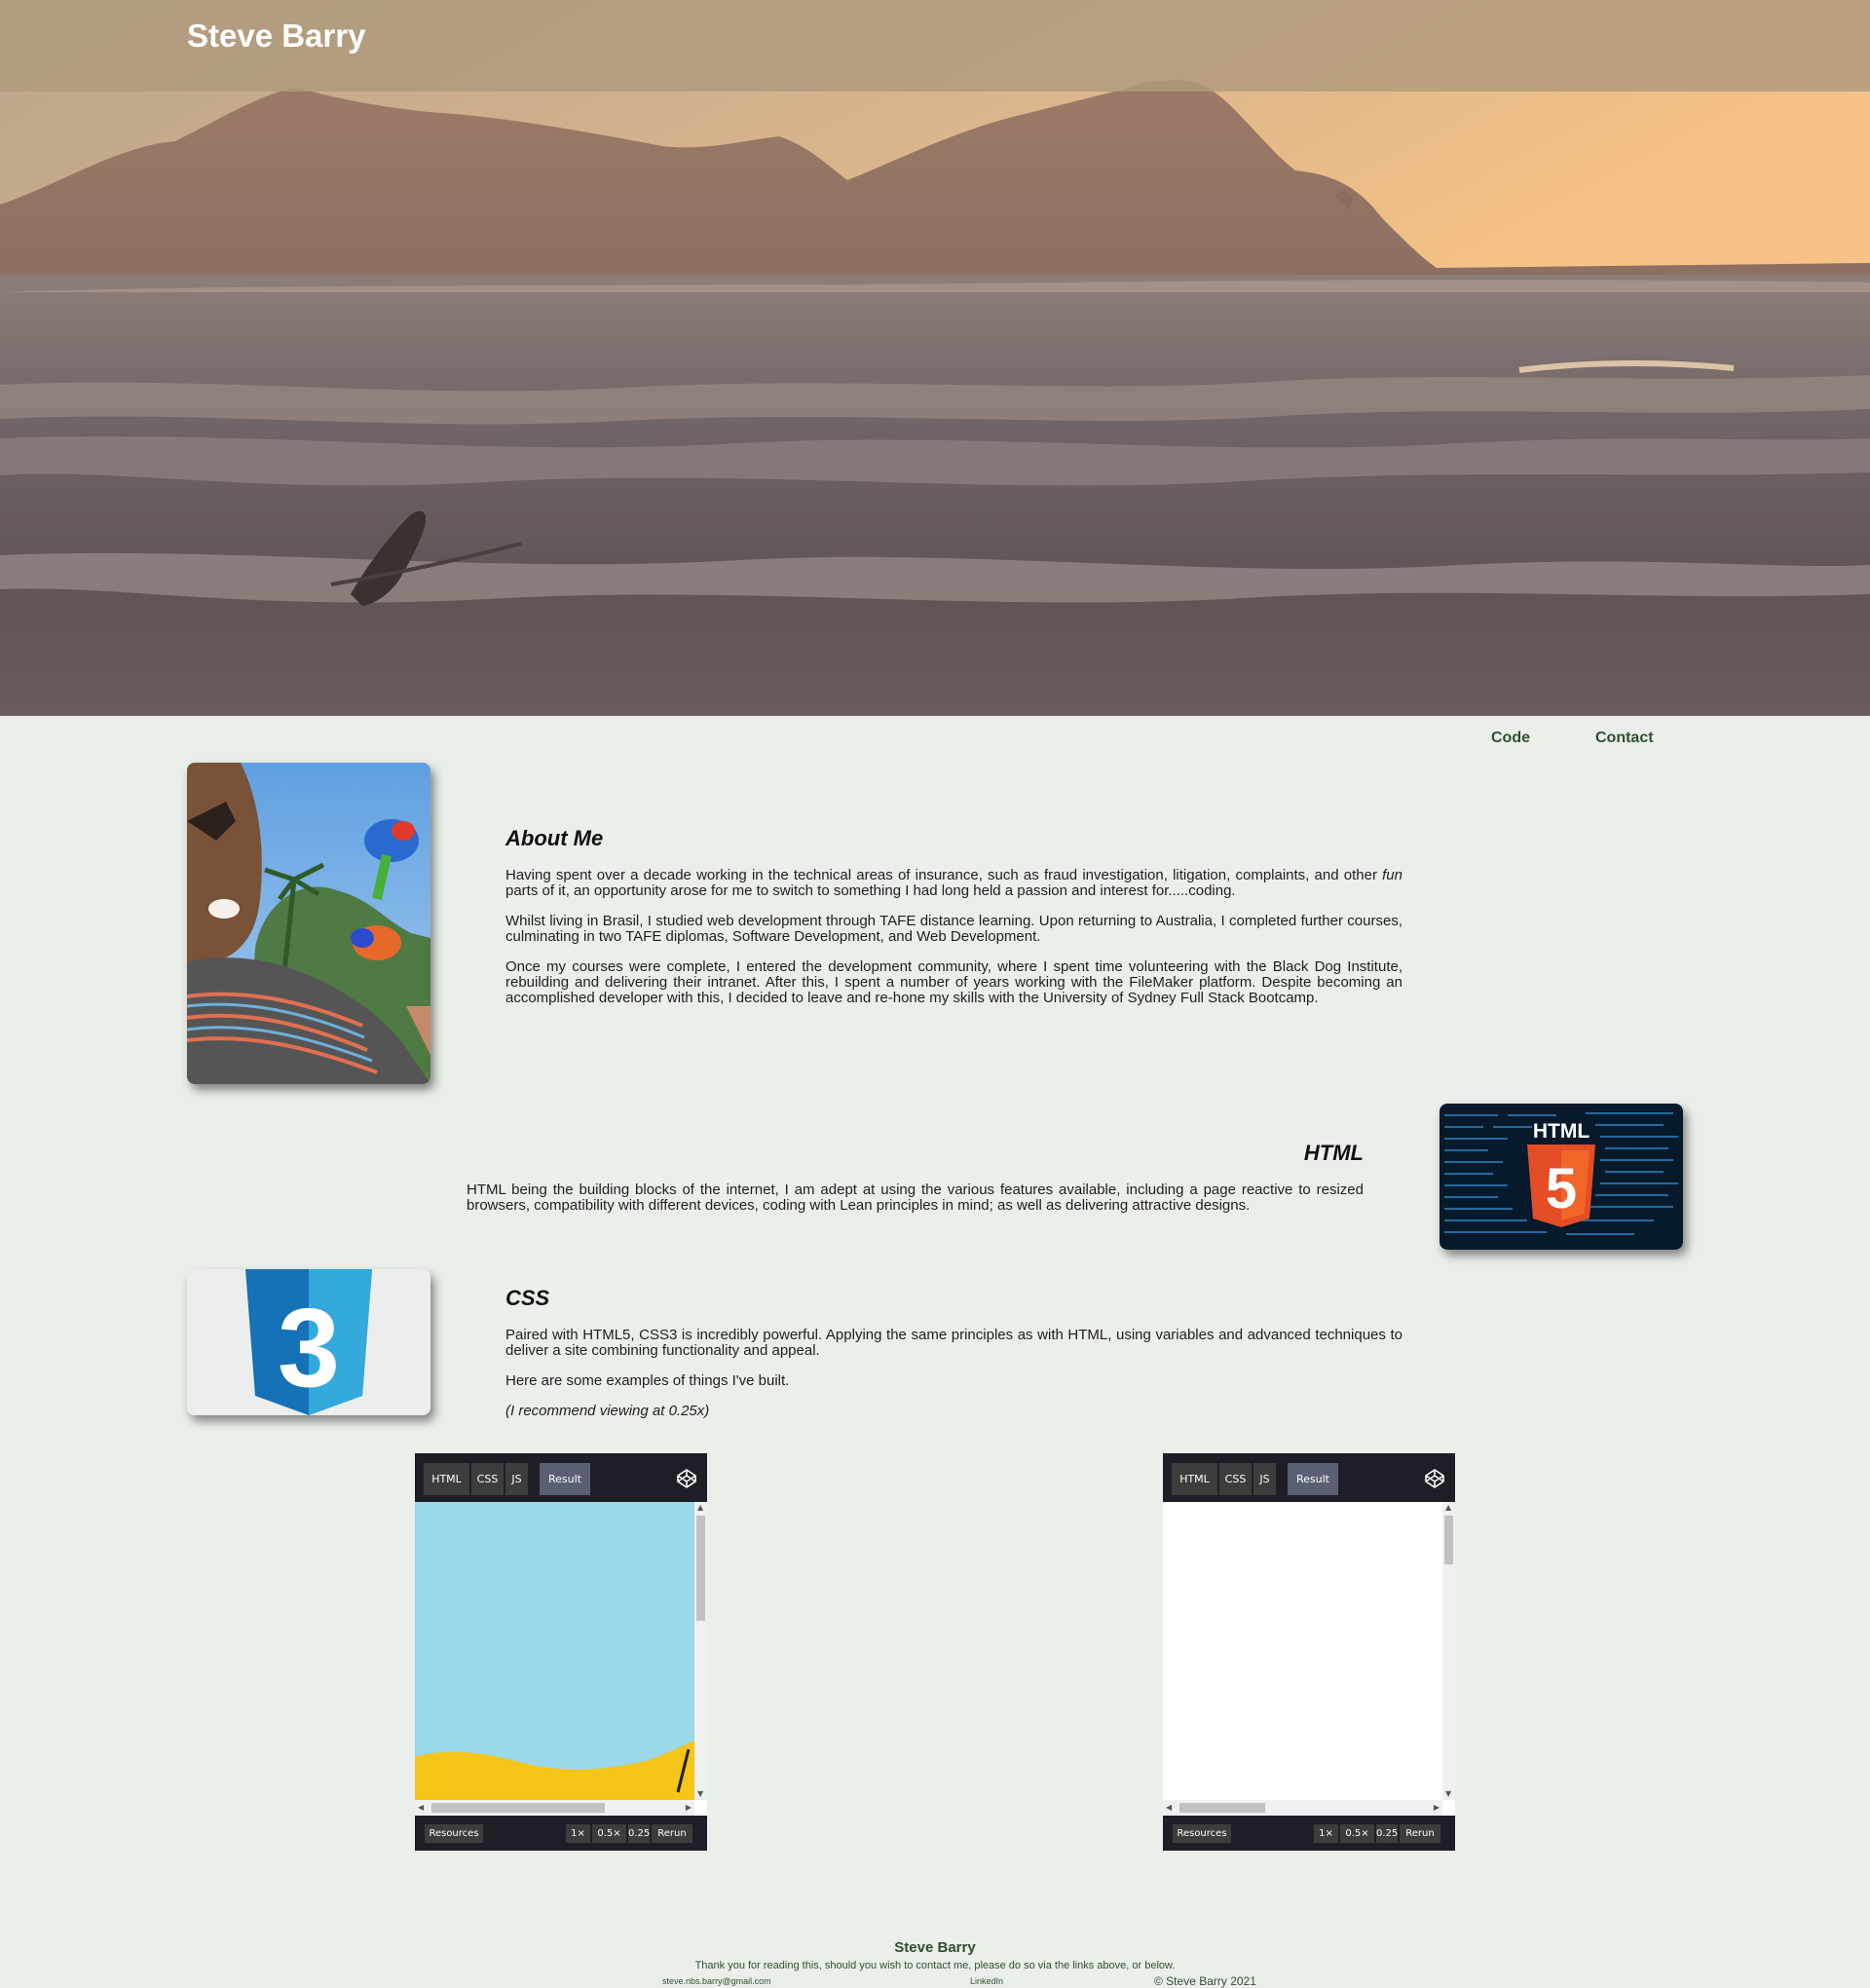 This screenshot has height=1988, width=1870. What do you see at coordinates (987, 1981) in the screenshot?
I see `footer-linkedin-link: LinkedIn` at bounding box center [987, 1981].